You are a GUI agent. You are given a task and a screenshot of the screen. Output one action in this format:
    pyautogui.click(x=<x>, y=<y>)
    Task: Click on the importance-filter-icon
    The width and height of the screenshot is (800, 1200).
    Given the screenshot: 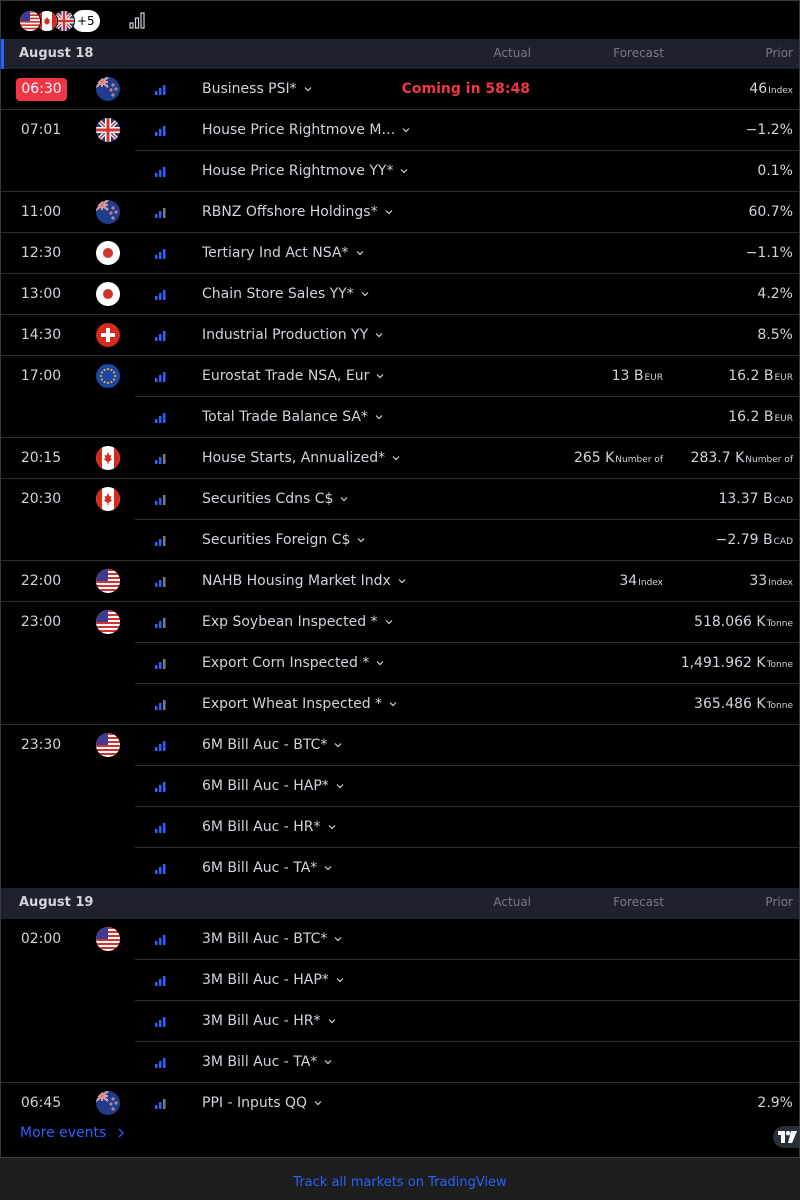 What is the action you would take?
    pyautogui.click(x=137, y=20)
    